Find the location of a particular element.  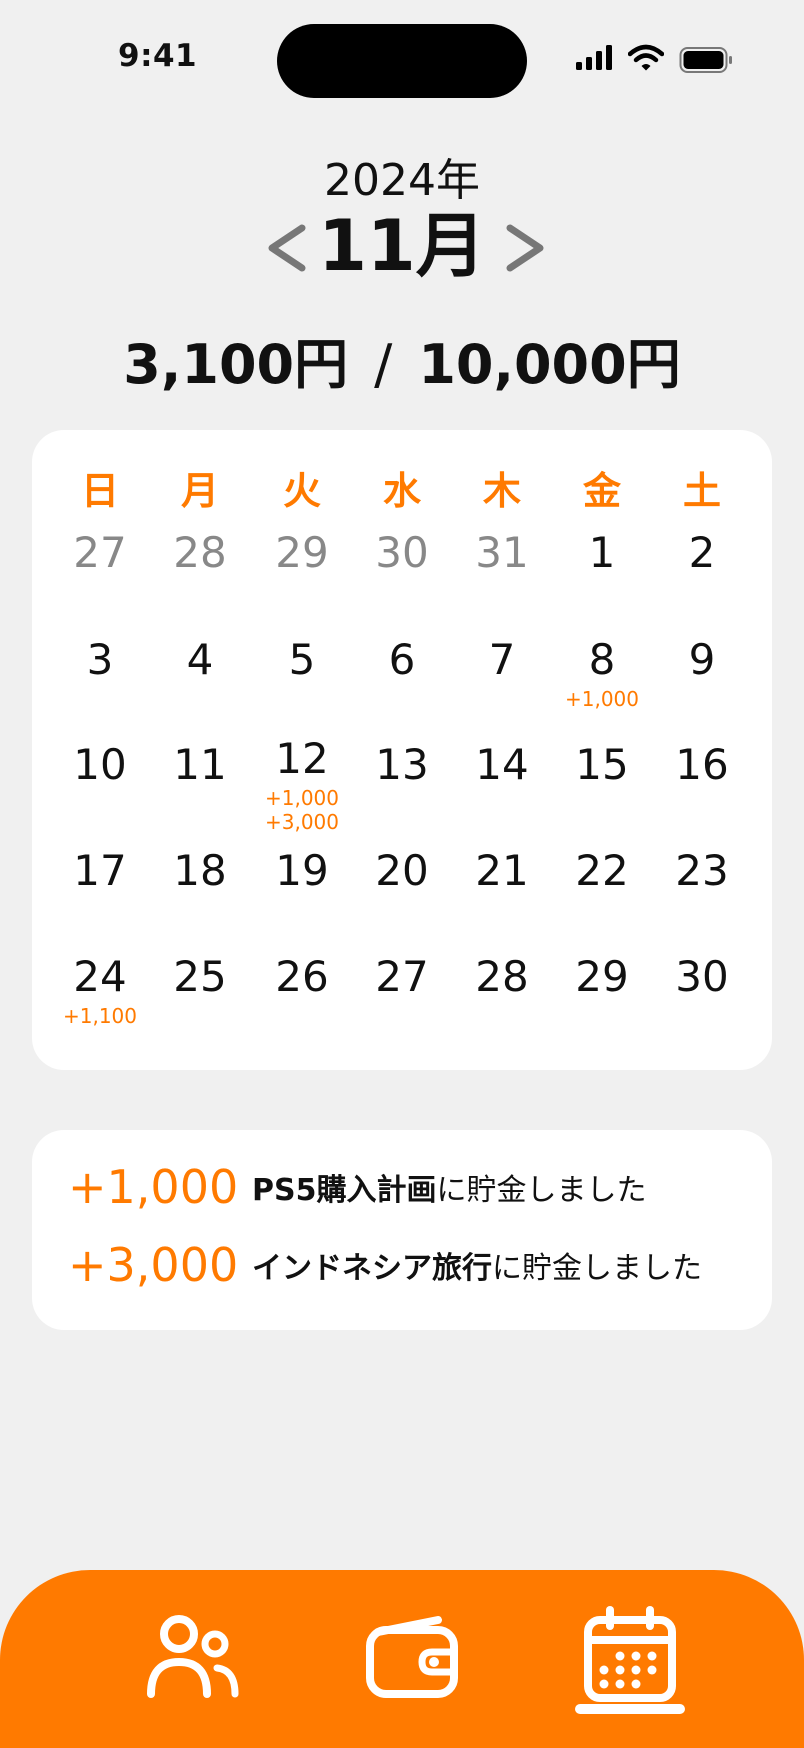

calendar-day: 21 is located at coordinates (502, 870).